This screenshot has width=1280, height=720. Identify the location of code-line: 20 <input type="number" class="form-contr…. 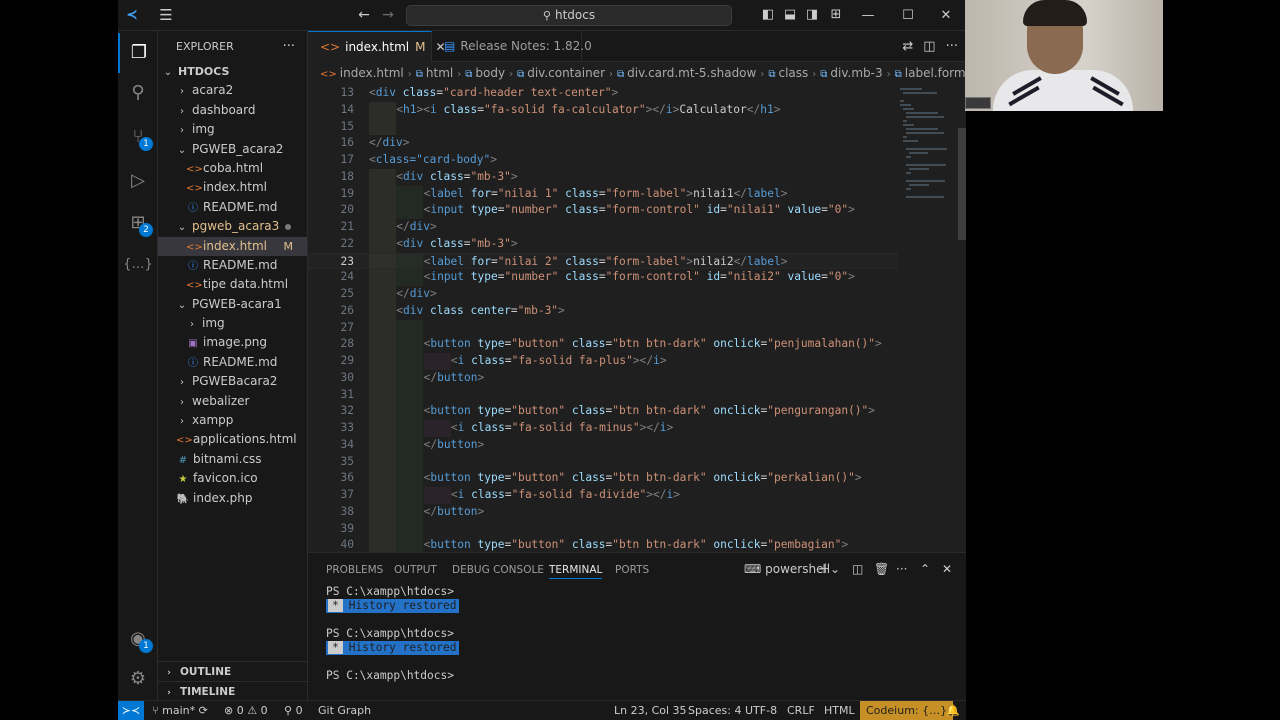
(603, 210).